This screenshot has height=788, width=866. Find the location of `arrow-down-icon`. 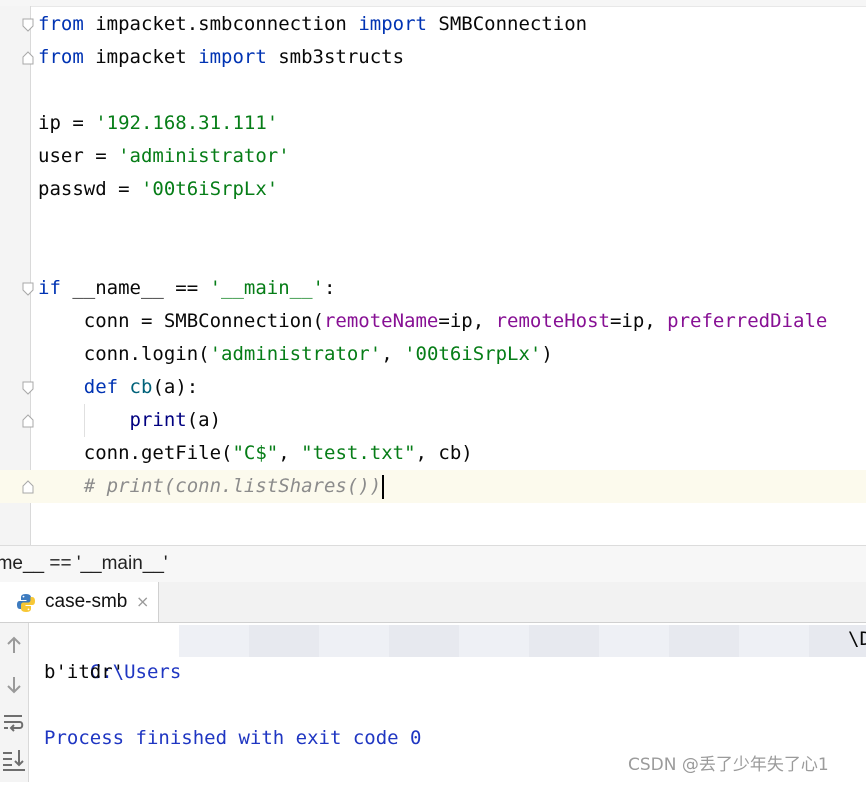

arrow-down-icon is located at coordinates (14, 685).